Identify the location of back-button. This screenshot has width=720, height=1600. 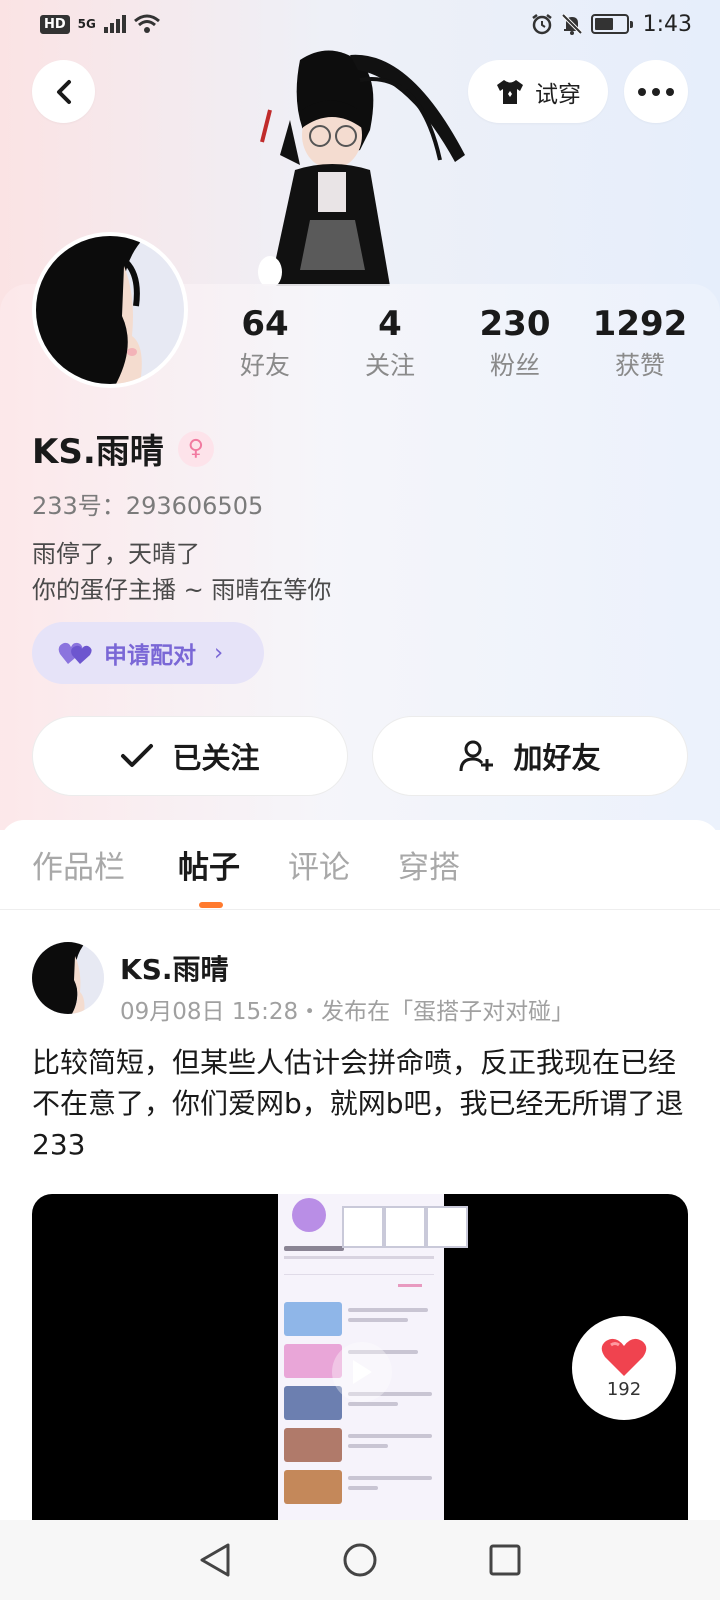
(63, 91).